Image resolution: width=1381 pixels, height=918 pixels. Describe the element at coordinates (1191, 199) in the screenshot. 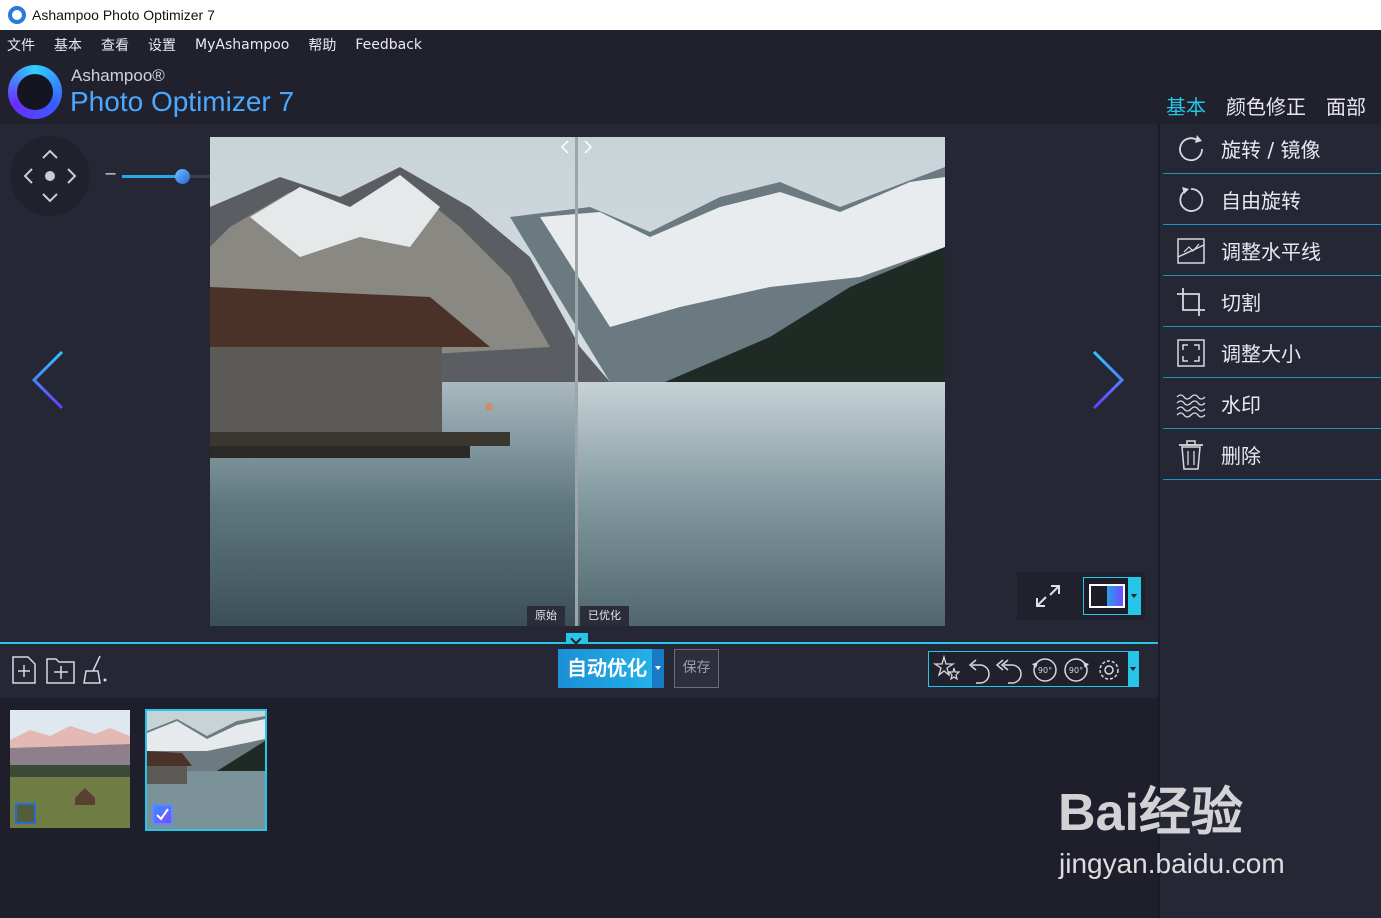

I see `free-rotate-icon` at that location.